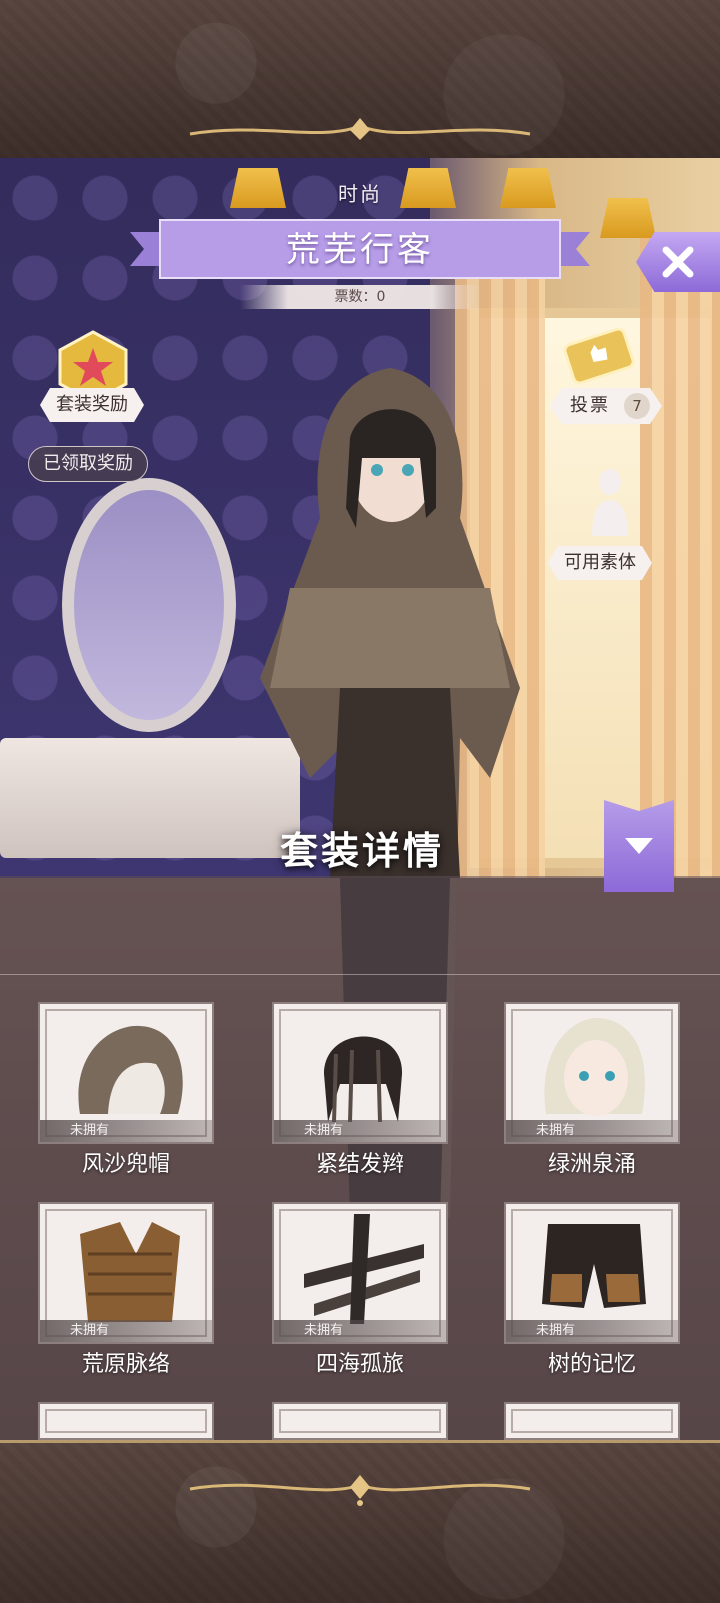 Image resolution: width=720 pixels, height=1603 pixels. I want to click on suit-details-title: 套装详情, so click(362, 850).